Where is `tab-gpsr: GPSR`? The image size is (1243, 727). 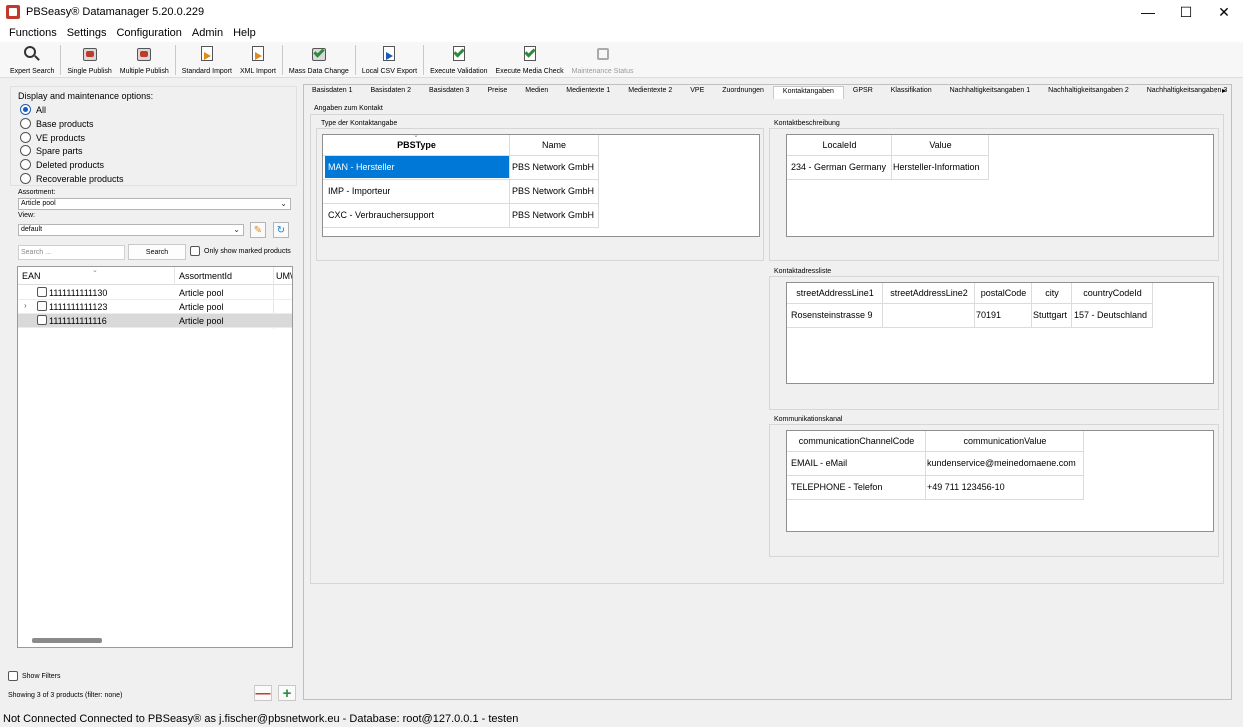
tab-gpsr: GPSR is located at coordinates (863, 92).